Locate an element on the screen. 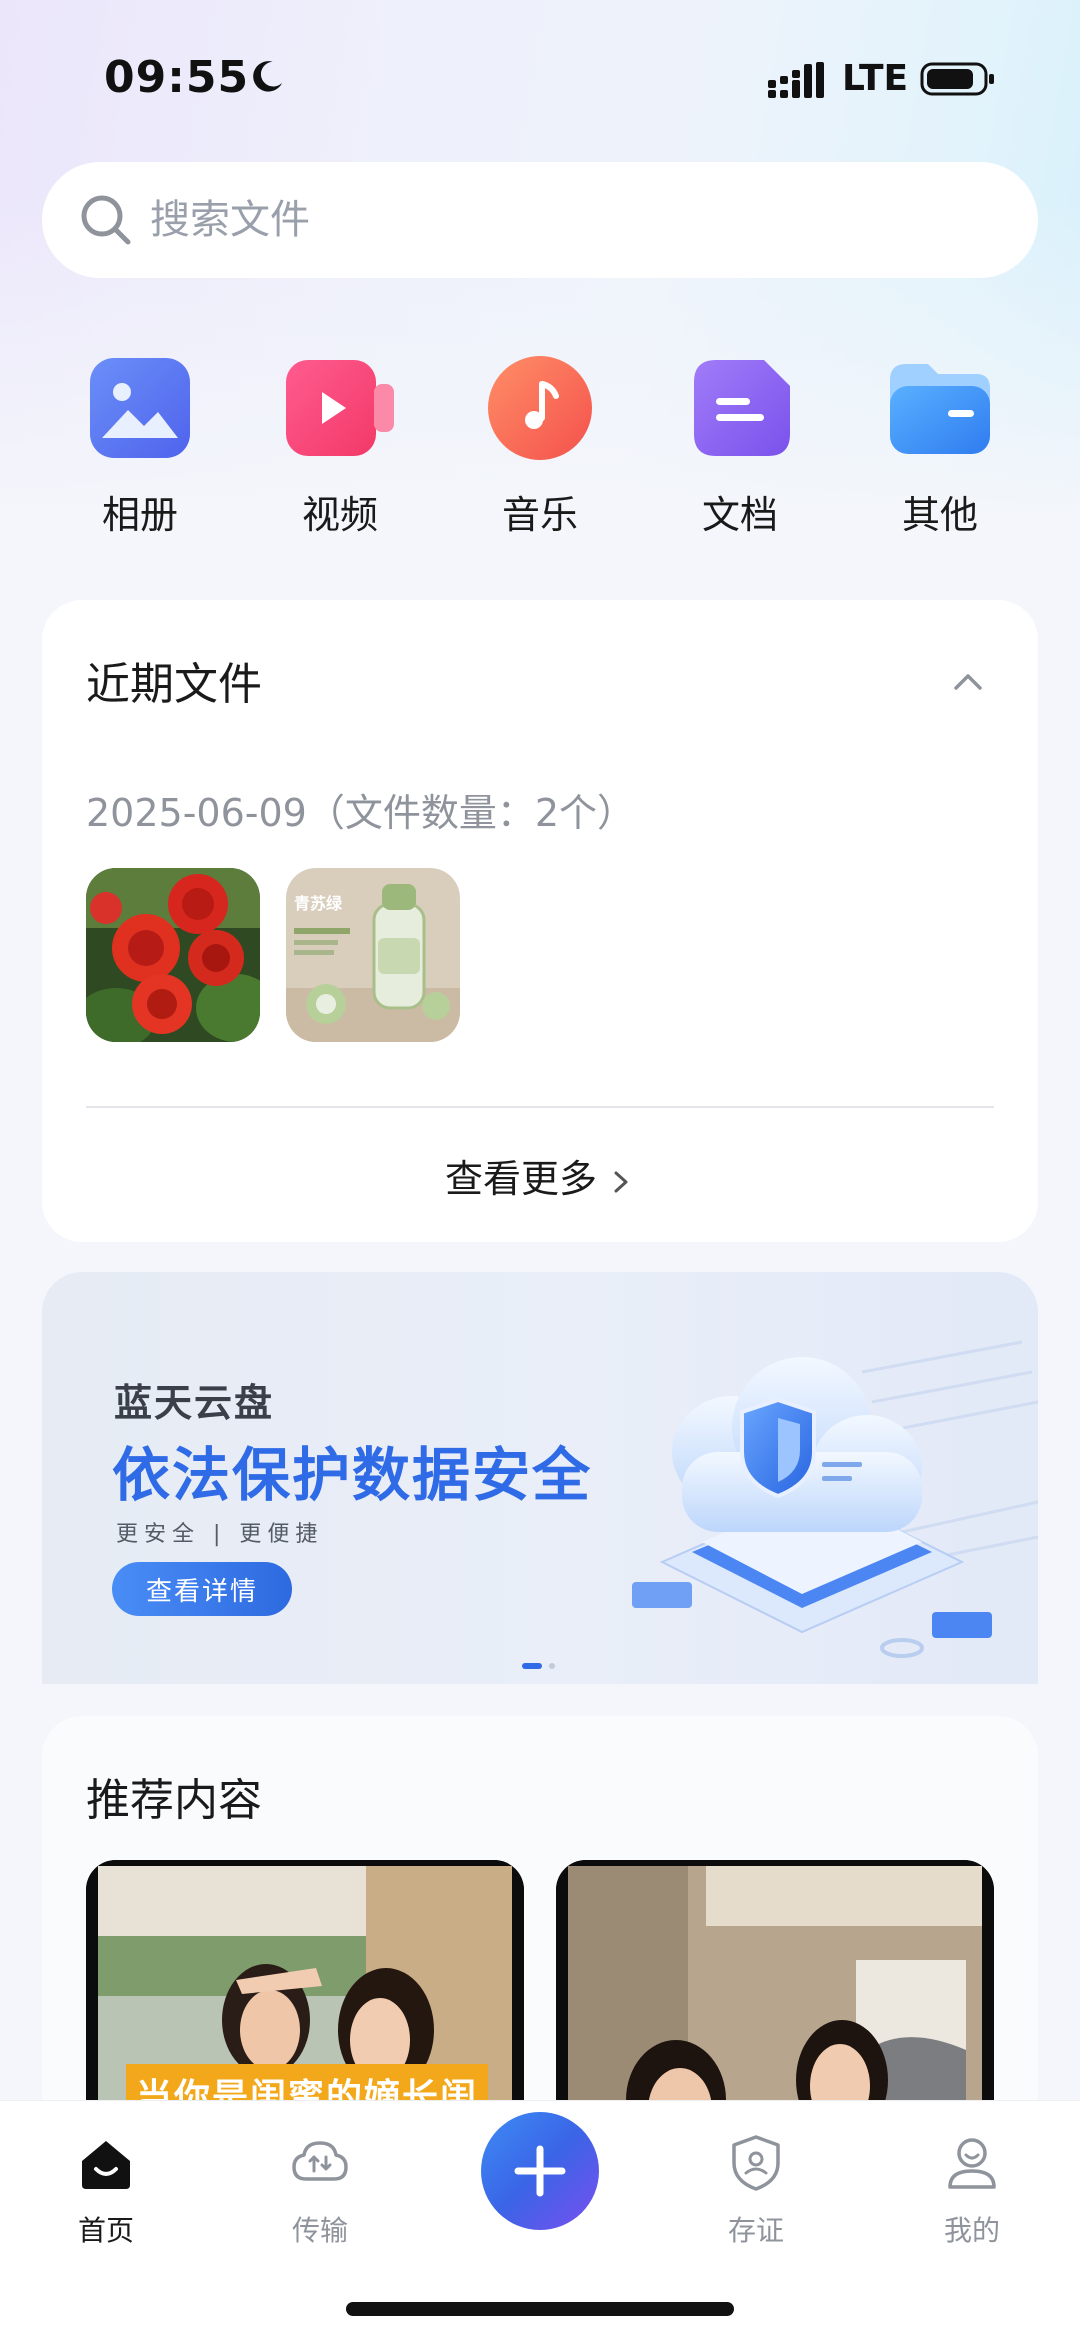 The width and height of the screenshot is (1080, 2340). plus-icon is located at coordinates (540, 2171).